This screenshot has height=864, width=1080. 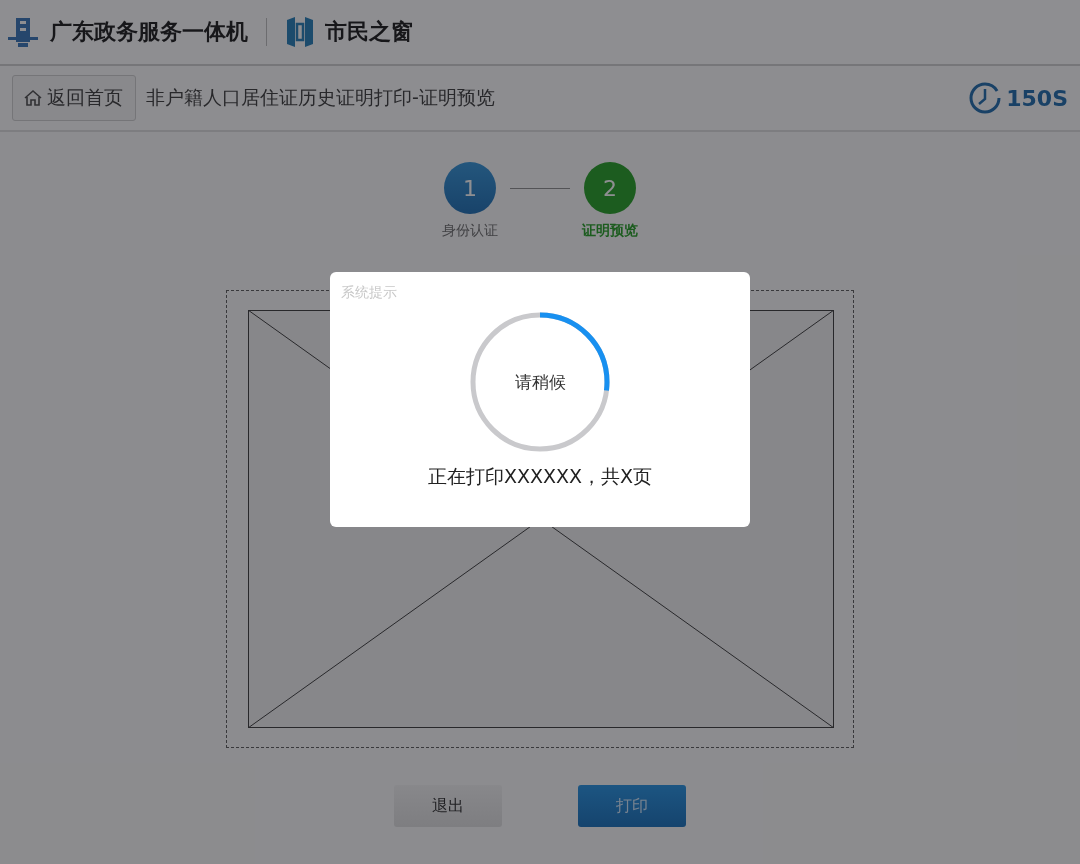 What do you see at coordinates (540, 382) in the screenshot?
I see `loading-text: 请稍候` at bounding box center [540, 382].